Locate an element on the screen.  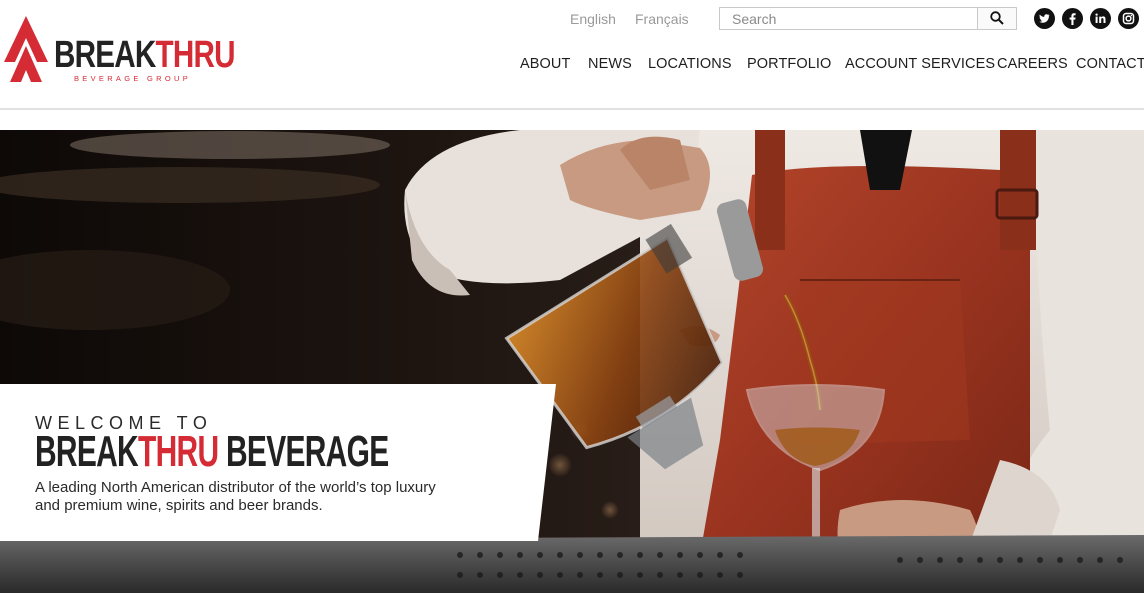
logo-subtitle: BEVERAGE GROUP is located at coordinates (133, 78).